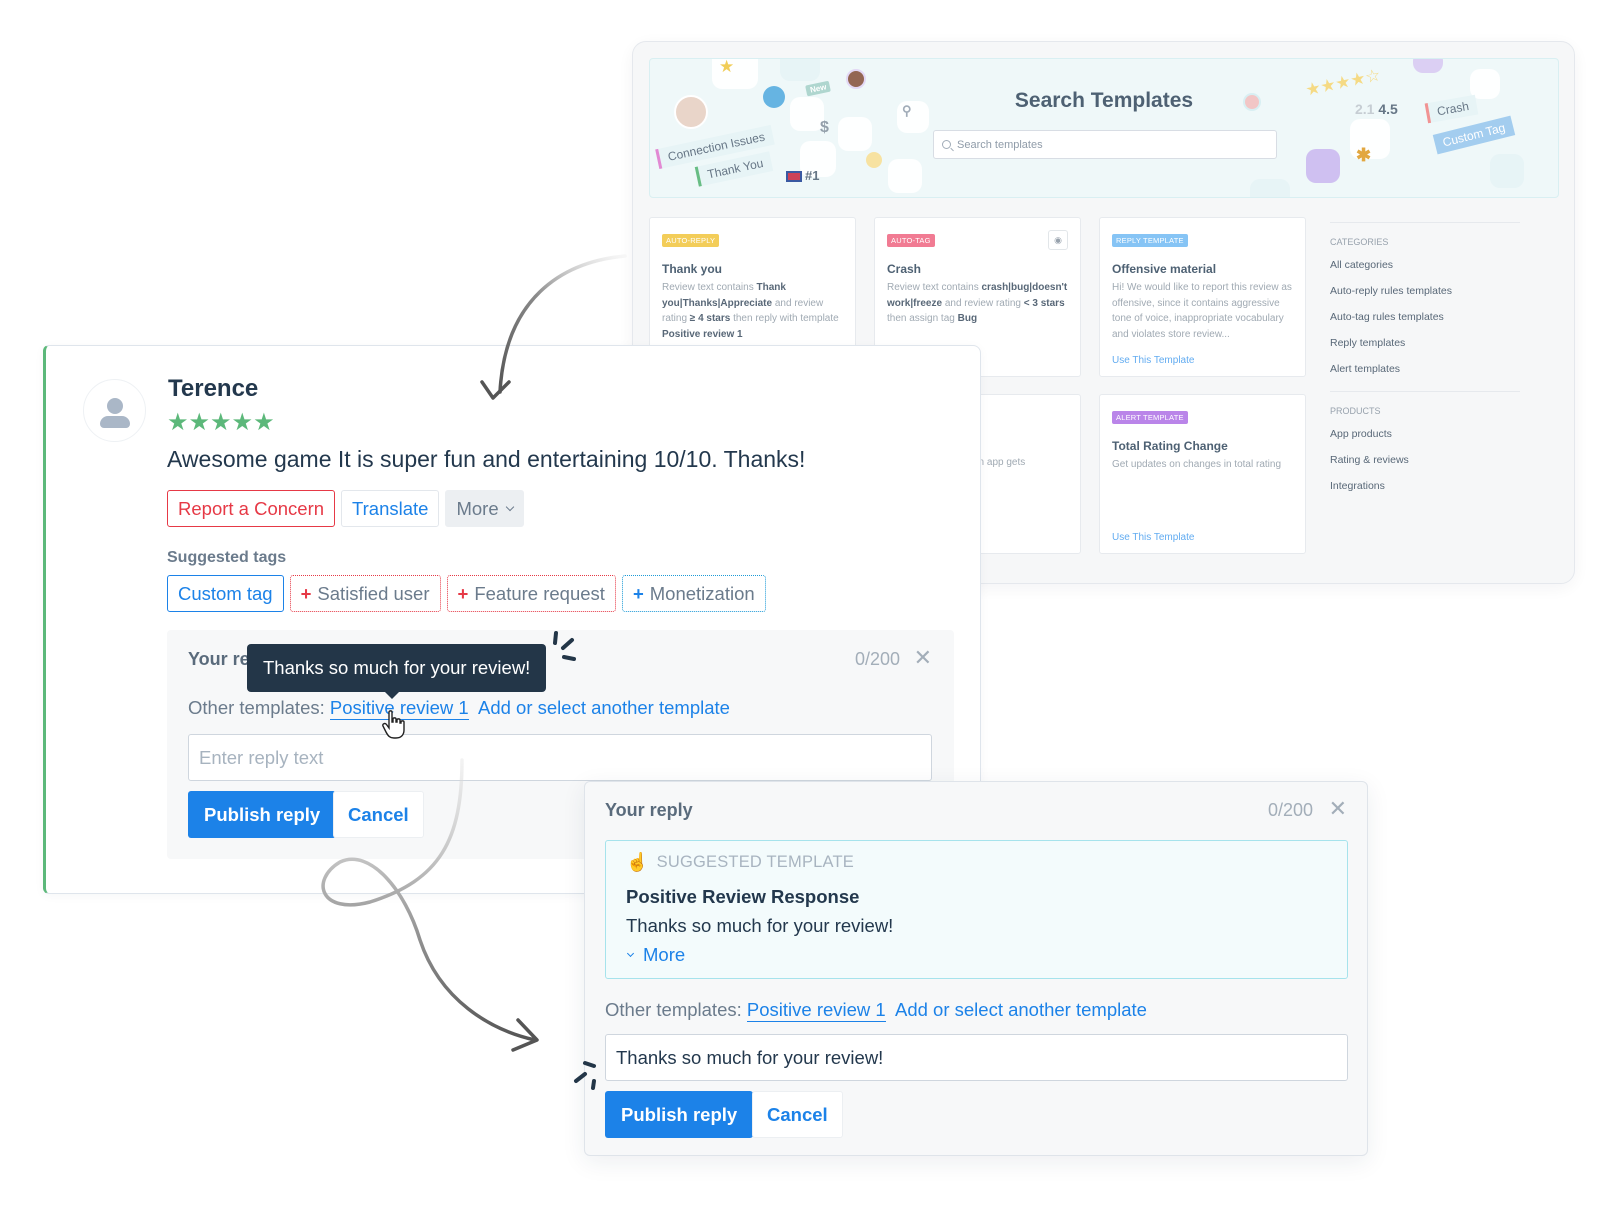  Describe the element at coordinates (1425, 491) in the screenshot. I see `sidebar-item-integrations: Integrations` at that location.